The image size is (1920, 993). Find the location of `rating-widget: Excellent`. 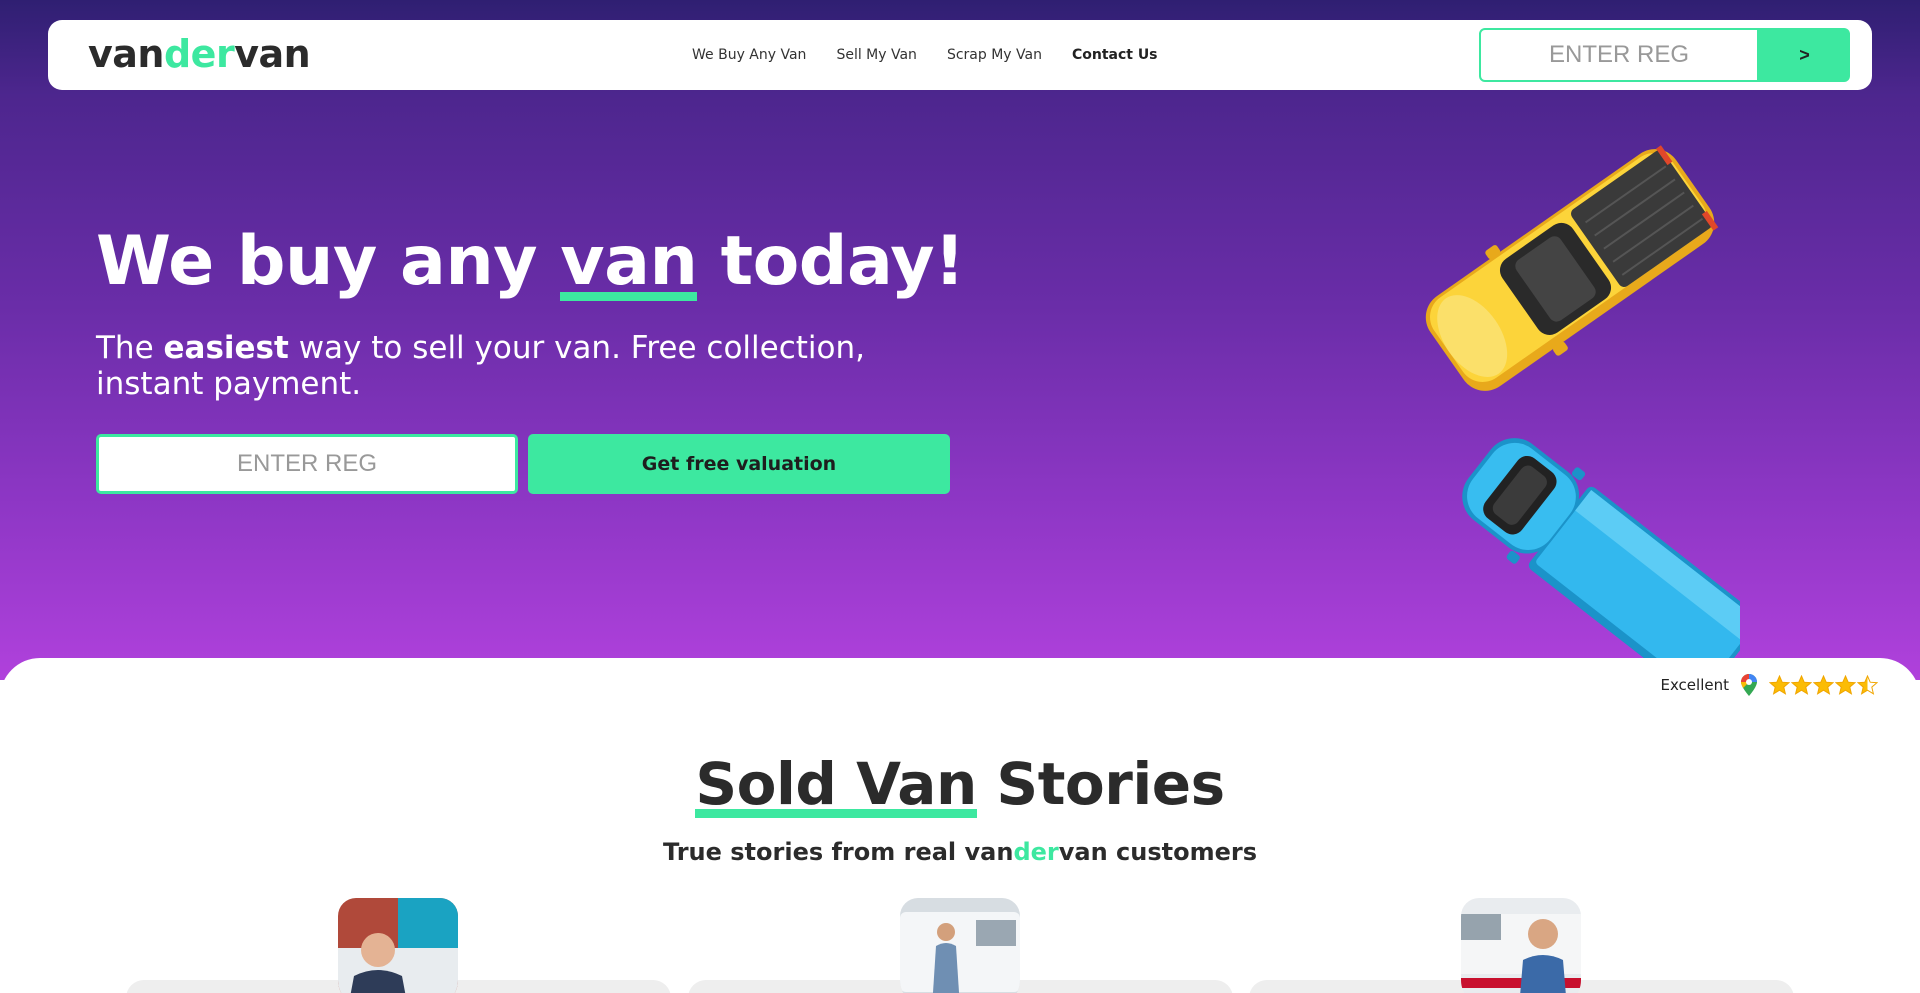

rating-widget: Excellent is located at coordinates (1769, 685).